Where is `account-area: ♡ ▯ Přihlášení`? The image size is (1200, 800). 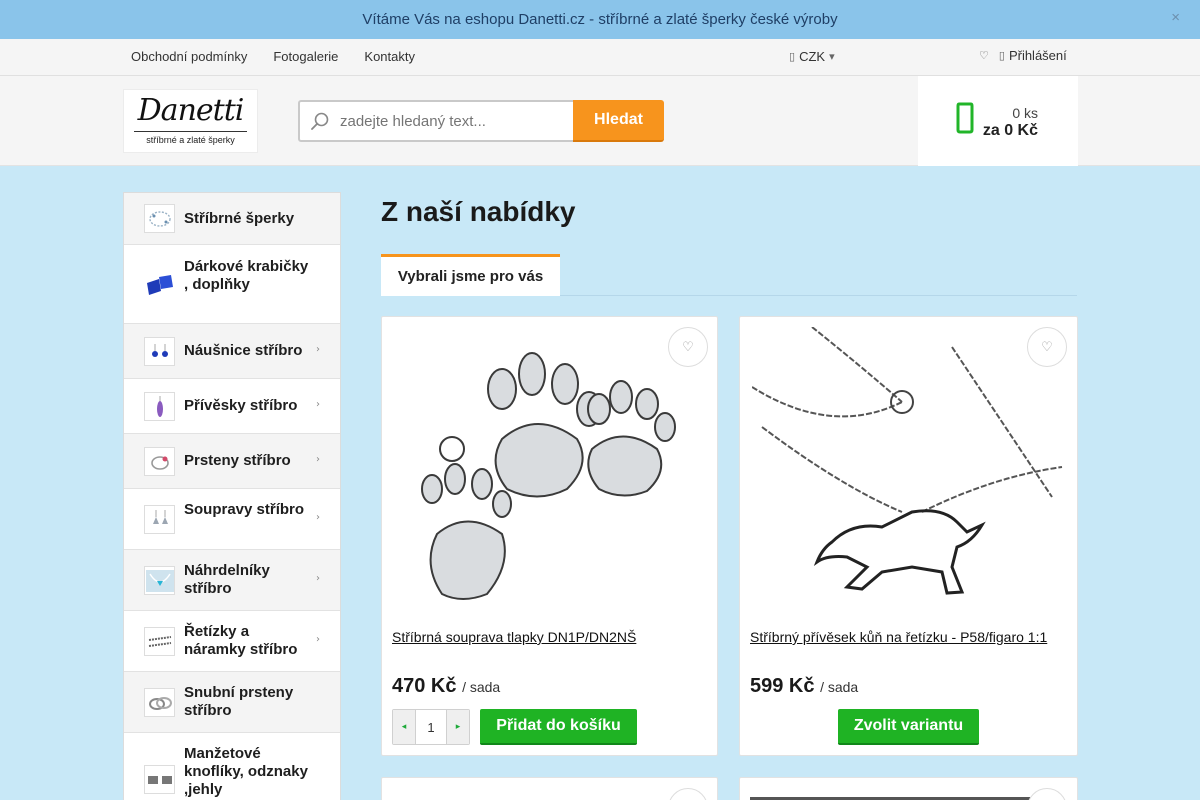
account-area: ♡ ▯ Přihlášení is located at coordinates (1023, 55).